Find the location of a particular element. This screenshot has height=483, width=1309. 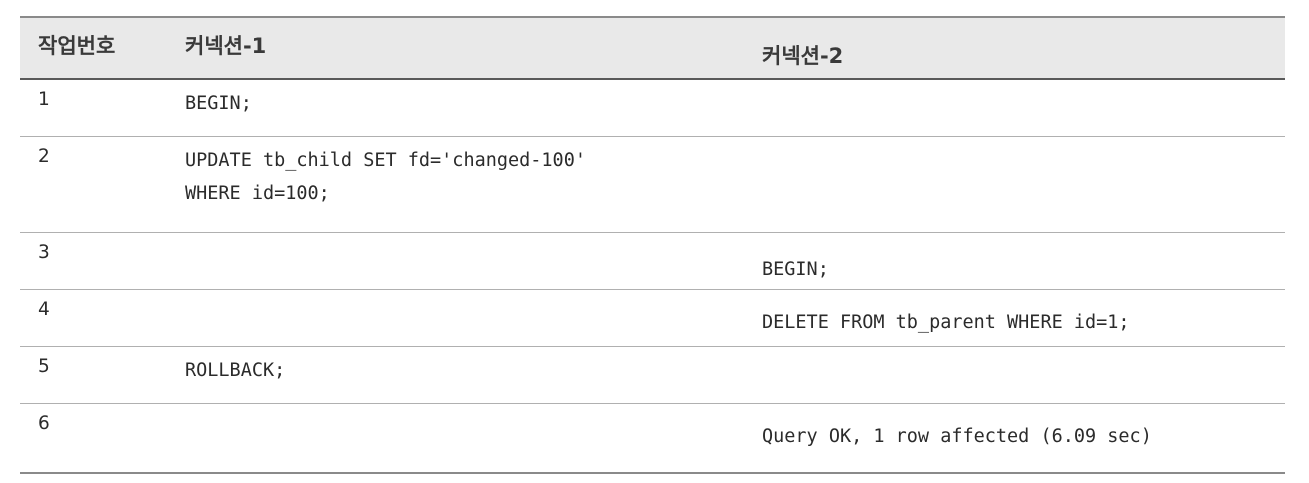

connection-2-sql: DELETE FROM tb_parent WHERE id=1; is located at coordinates (946, 322).